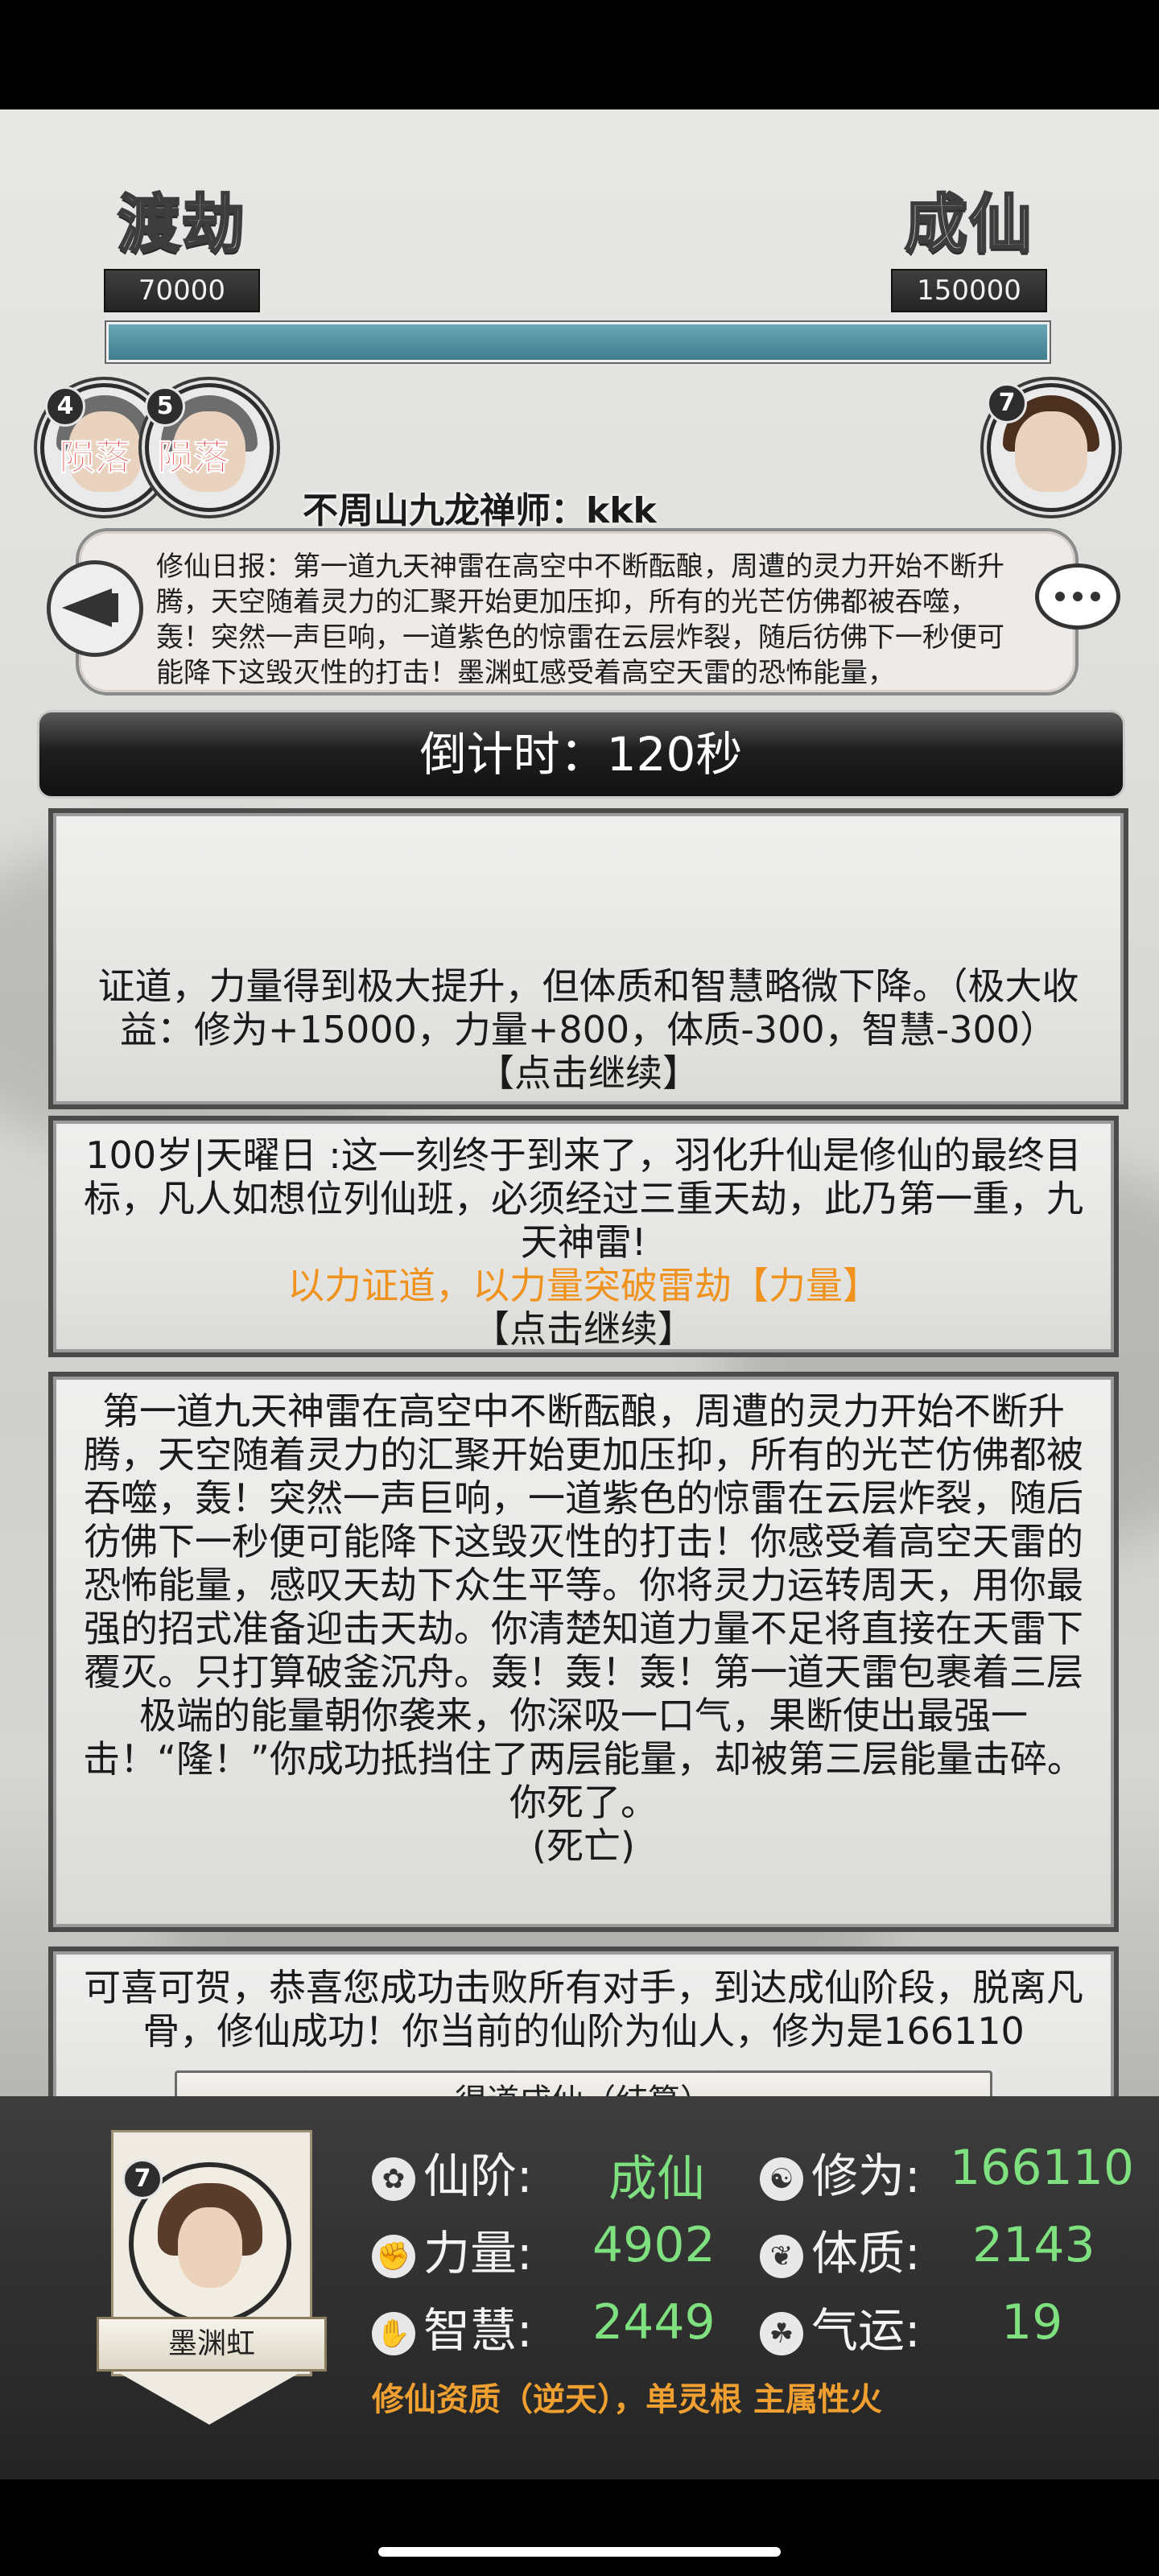 The height and width of the screenshot is (2576, 1159). Describe the element at coordinates (209, 2396) in the screenshot. I see `portrait-scroll-tip` at that location.